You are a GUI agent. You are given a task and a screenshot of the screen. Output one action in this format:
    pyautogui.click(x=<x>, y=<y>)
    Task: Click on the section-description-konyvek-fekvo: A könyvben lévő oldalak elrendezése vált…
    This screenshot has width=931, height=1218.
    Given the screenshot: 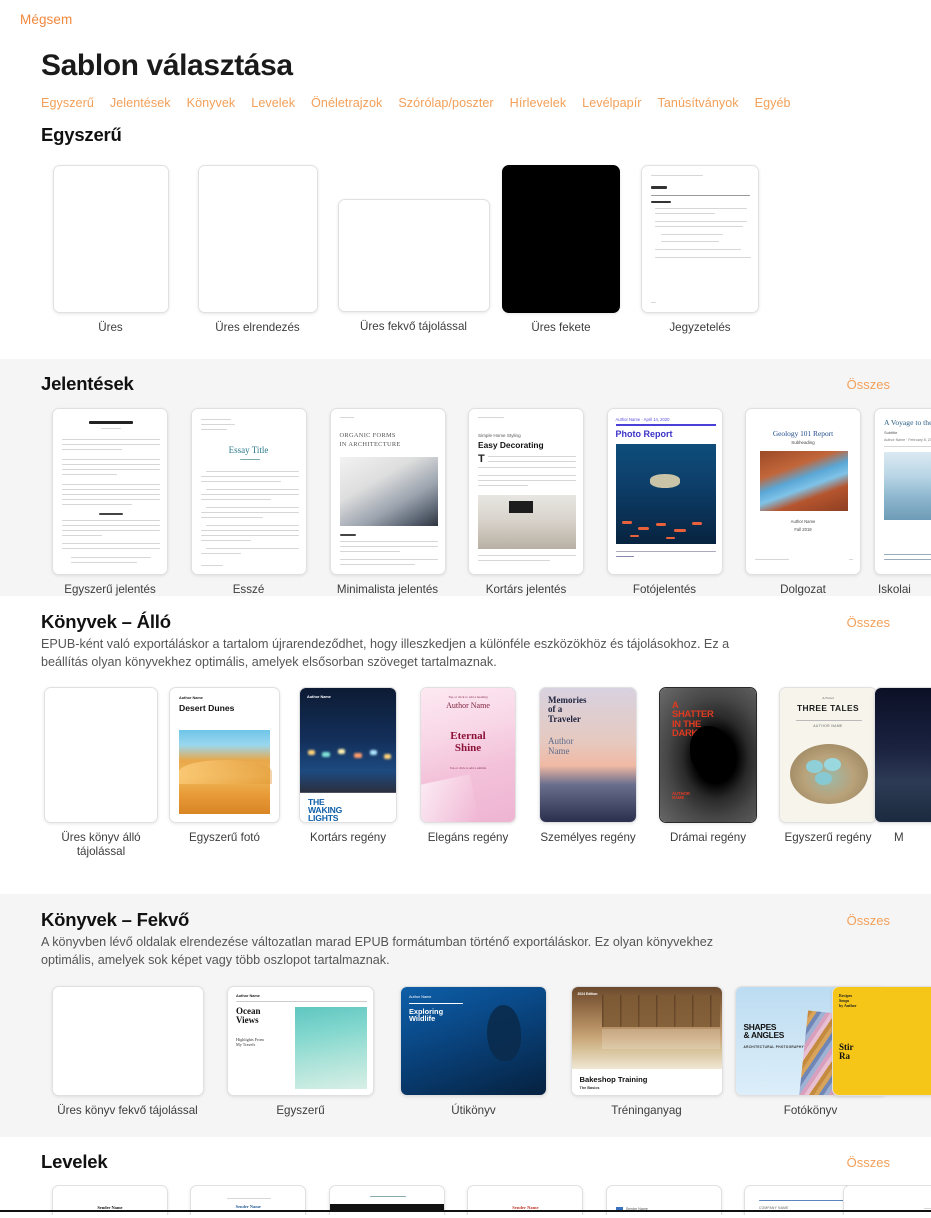 What is the action you would take?
    pyautogui.click(x=377, y=951)
    